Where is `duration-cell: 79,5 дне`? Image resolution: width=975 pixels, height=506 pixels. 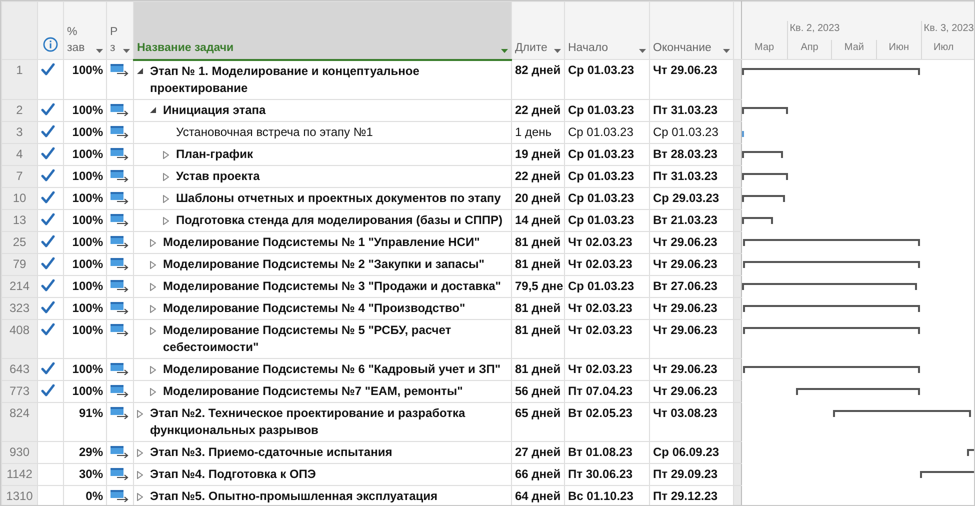
duration-cell: 79,5 дне is located at coordinates (538, 286).